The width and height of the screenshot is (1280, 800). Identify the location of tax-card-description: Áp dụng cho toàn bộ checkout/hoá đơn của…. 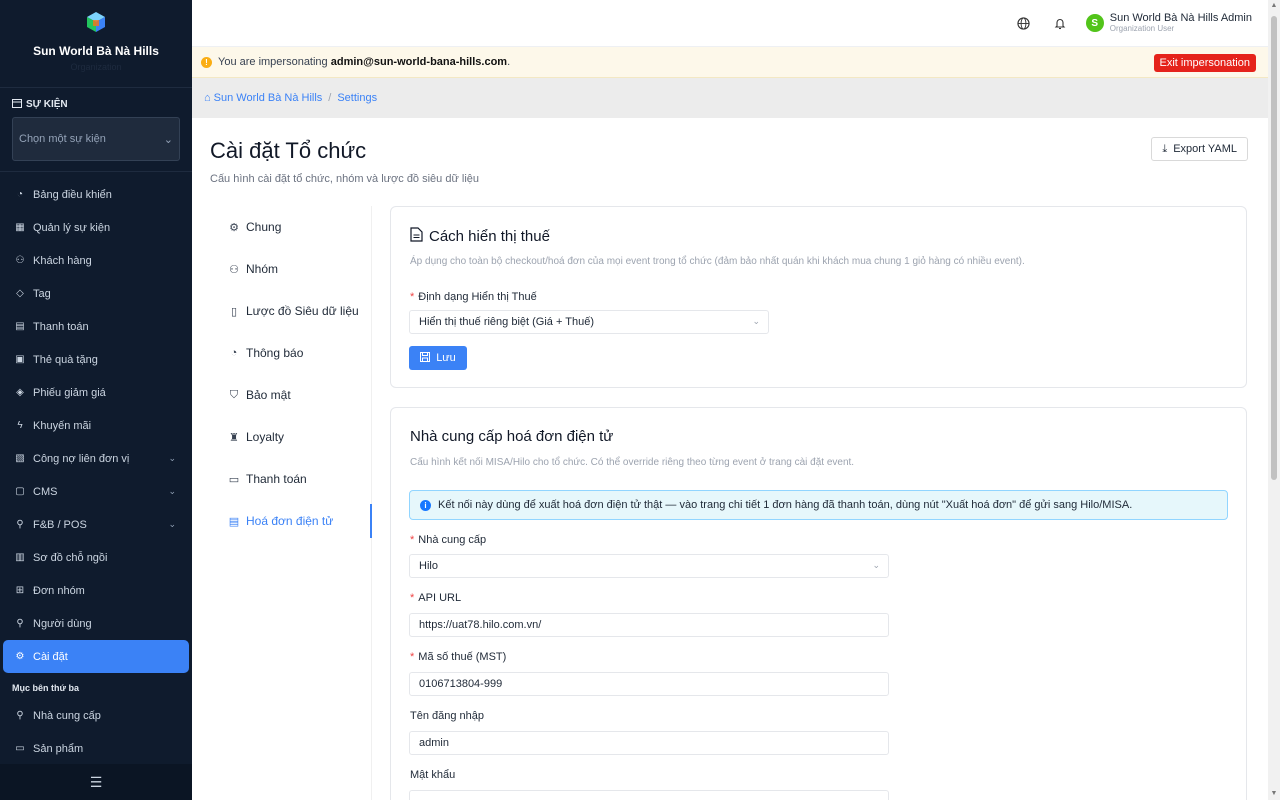
(717, 261).